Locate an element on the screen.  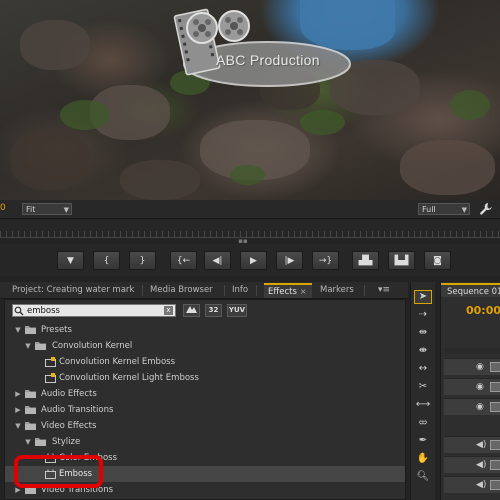
search-icon is located at coordinates (19, 311).